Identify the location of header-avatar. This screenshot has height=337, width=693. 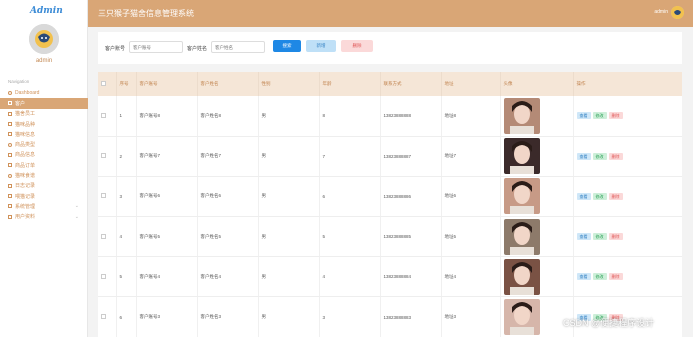
(677, 12).